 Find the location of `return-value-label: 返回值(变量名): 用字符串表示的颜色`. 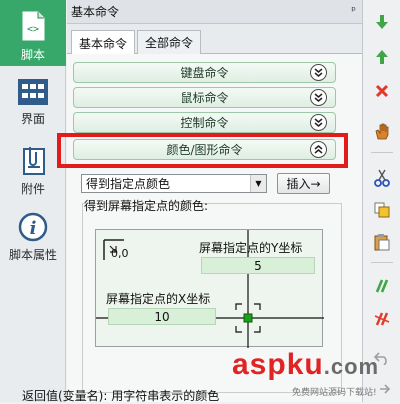

return-value-label: 返回值(变量名): 用字符串表示的颜色 is located at coordinates (121, 396).